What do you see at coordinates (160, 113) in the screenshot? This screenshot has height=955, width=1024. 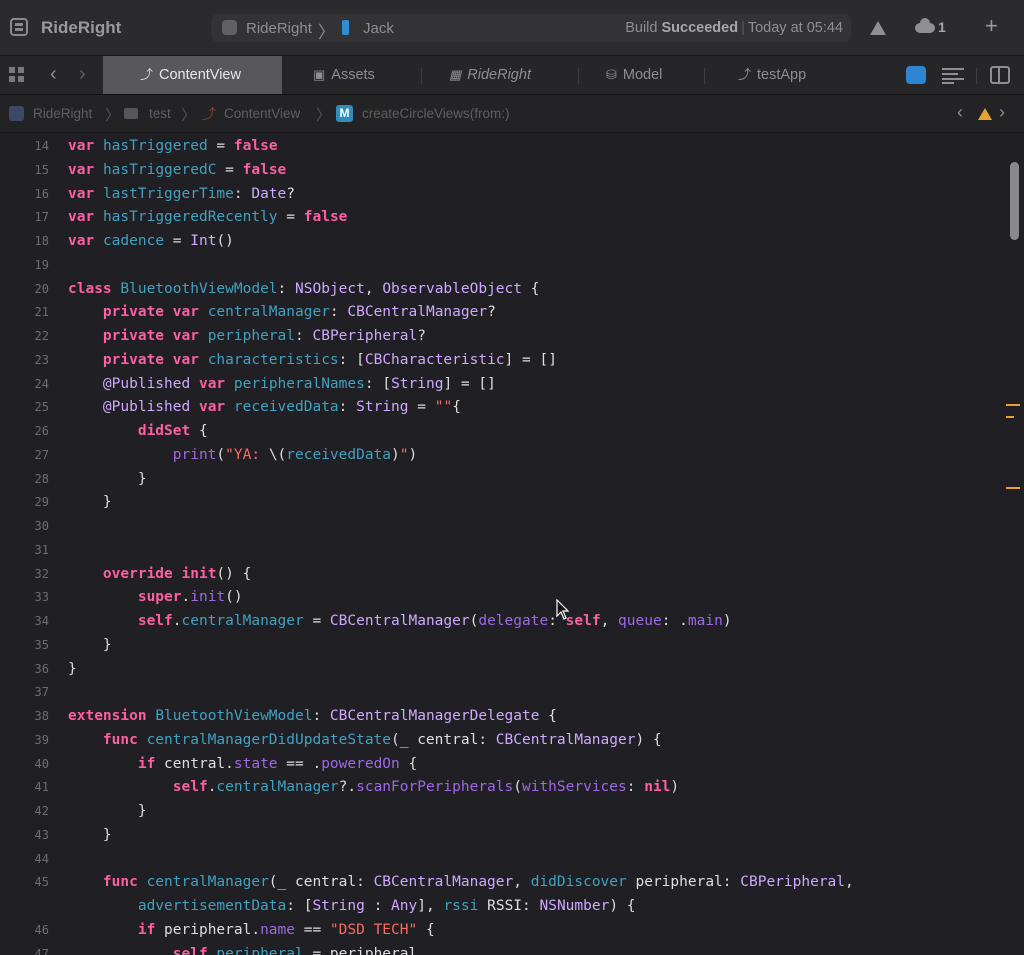 I see `breadcrumb-folder: test` at bounding box center [160, 113].